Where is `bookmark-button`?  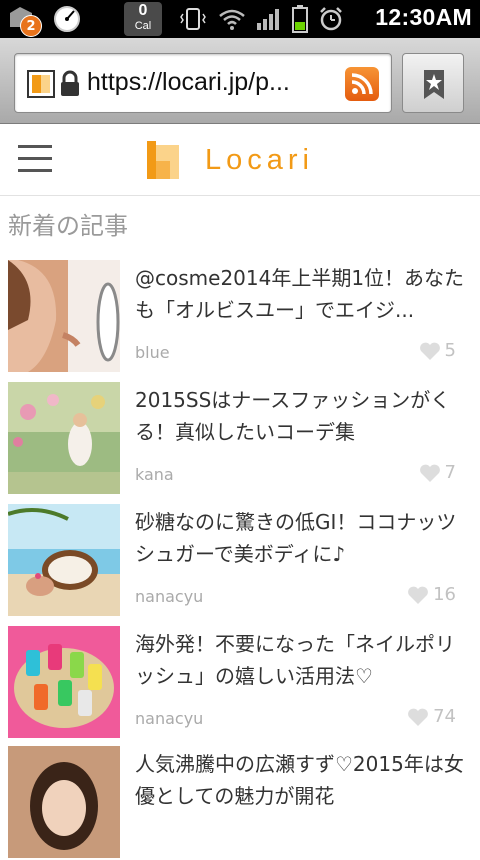 bookmark-button is located at coordinates (433, 83).